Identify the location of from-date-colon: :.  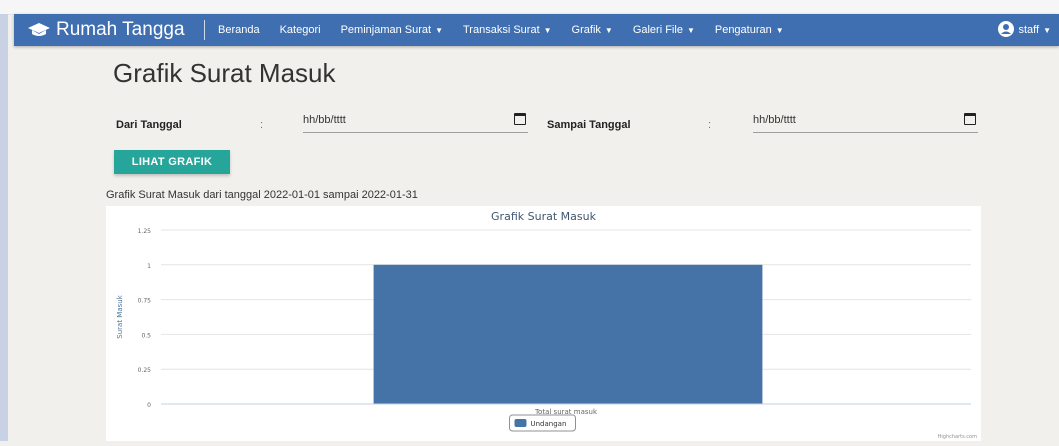
(262, 125).